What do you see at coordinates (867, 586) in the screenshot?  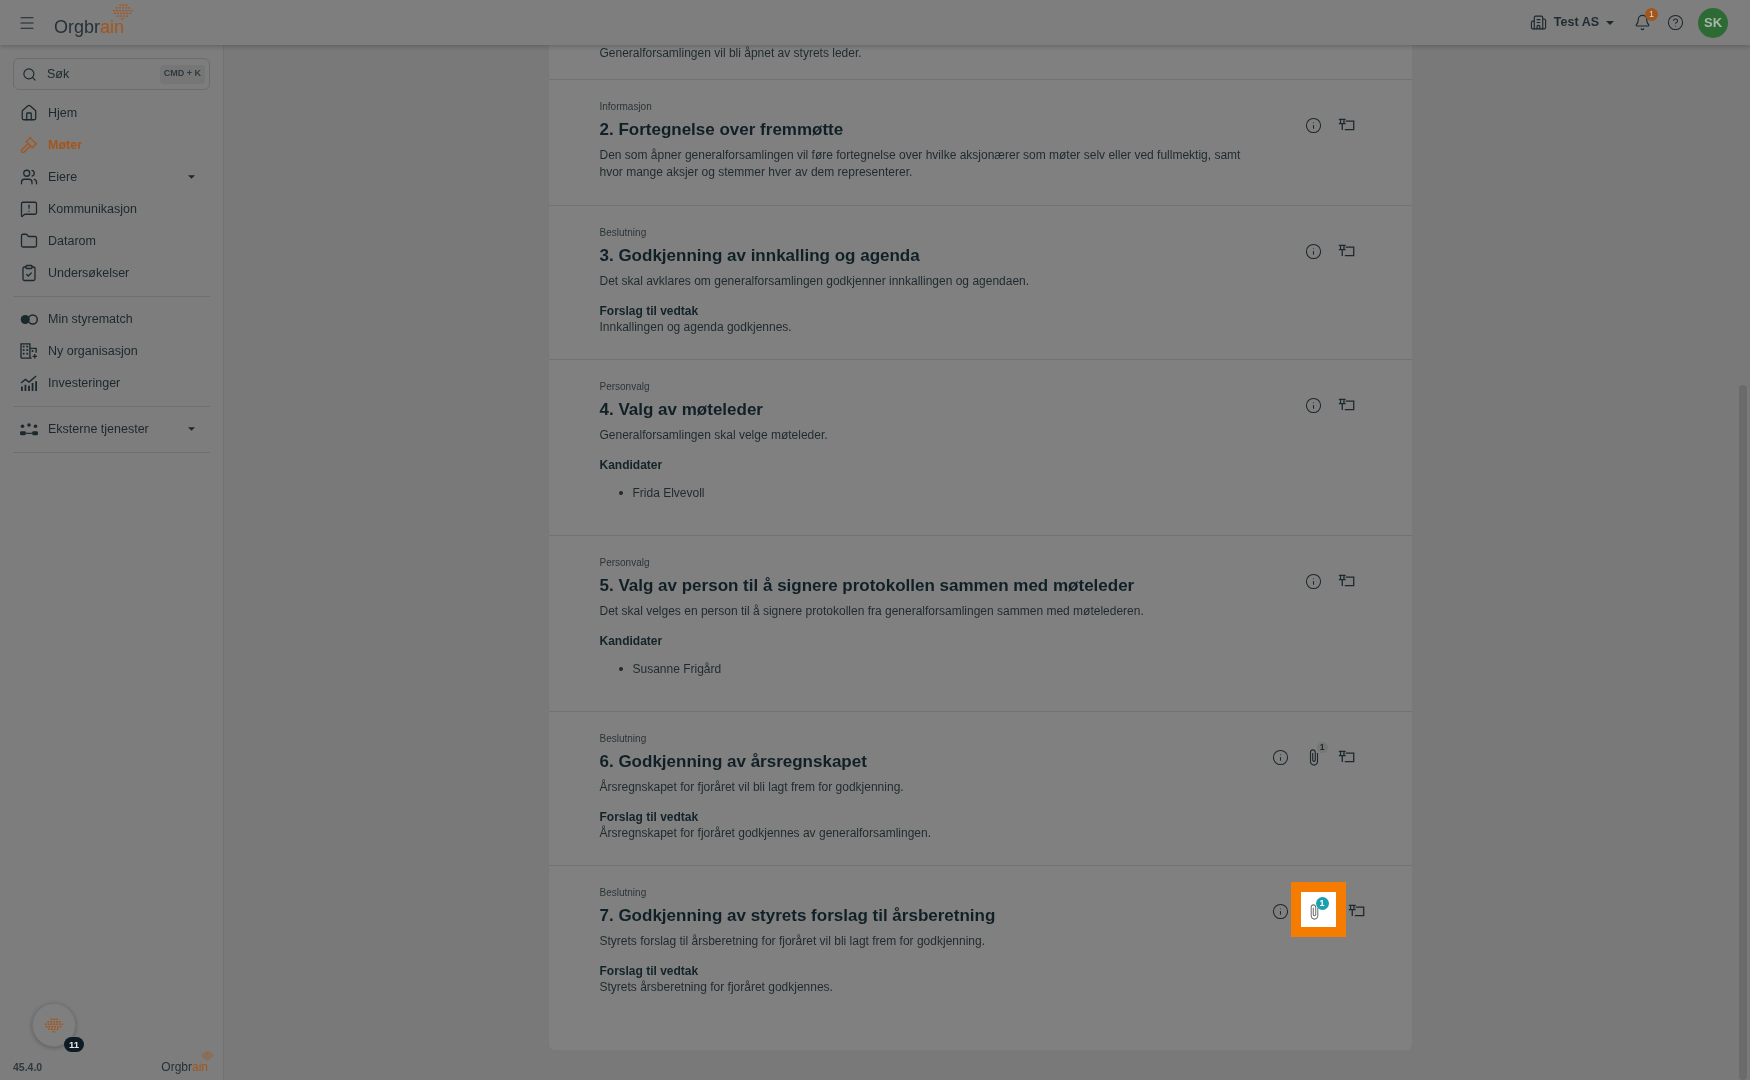 I see `agenda-item-title: 5. Valg av person til å signere protokollen sammen med møteleder` at bounding box center [867, 586].